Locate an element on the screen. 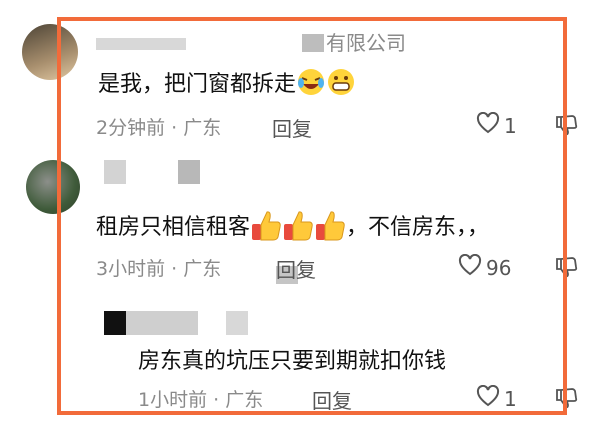 This screenshot has width=607, height=439. comment-2-text: 租房只相信租客 ，不信房东，， is located at coordinates (292, 228).